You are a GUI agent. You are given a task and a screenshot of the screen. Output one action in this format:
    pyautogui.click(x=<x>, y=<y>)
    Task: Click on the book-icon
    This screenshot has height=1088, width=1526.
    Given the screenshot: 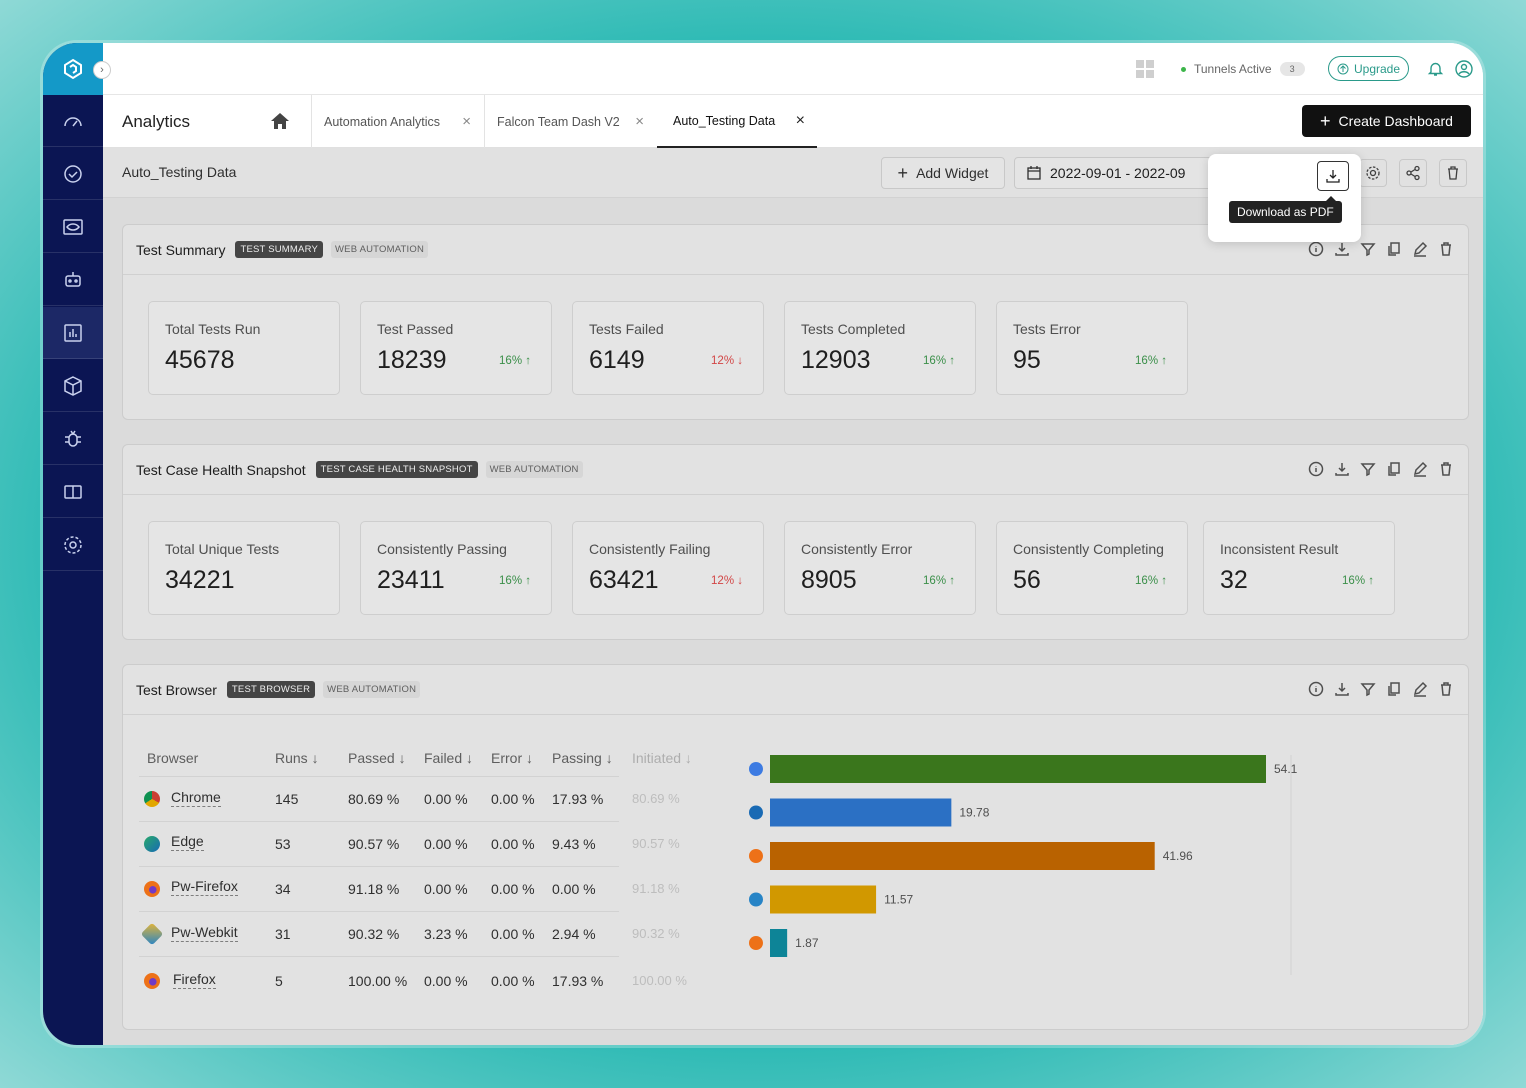 What is the action you would take?
    pyautogui.click(x=73, y=491)
    